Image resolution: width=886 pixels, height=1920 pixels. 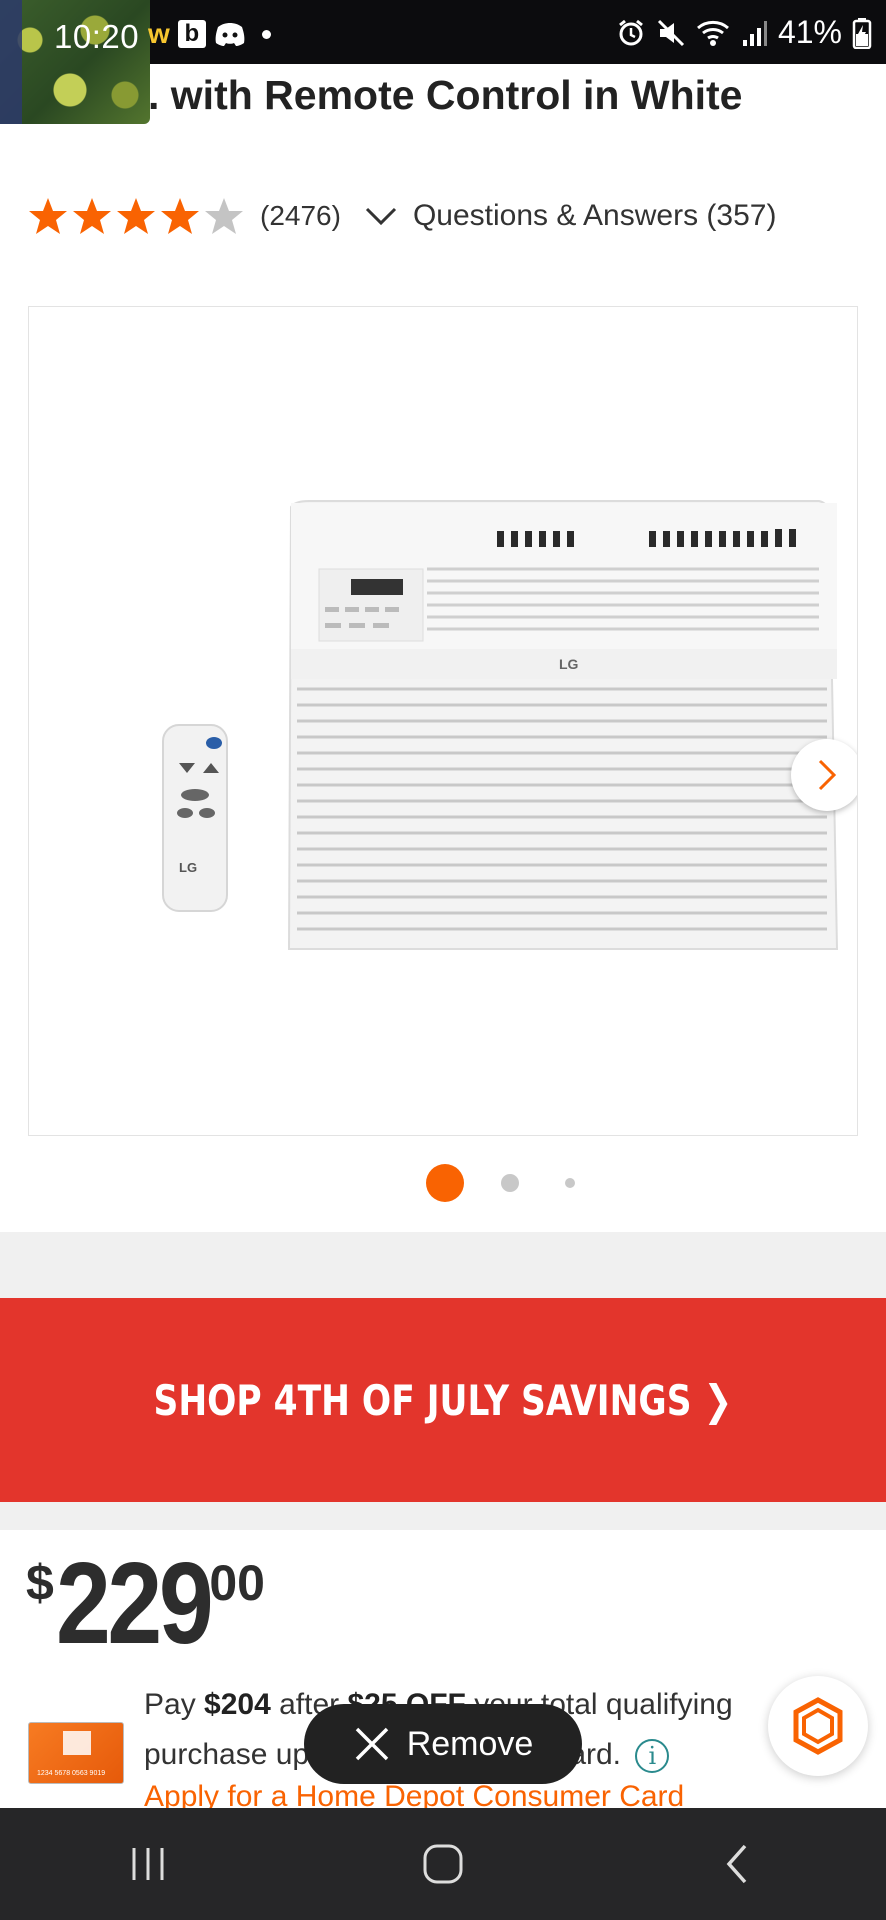 I want to click on lg-logo-unit: LG, so click(x=569, y=664).